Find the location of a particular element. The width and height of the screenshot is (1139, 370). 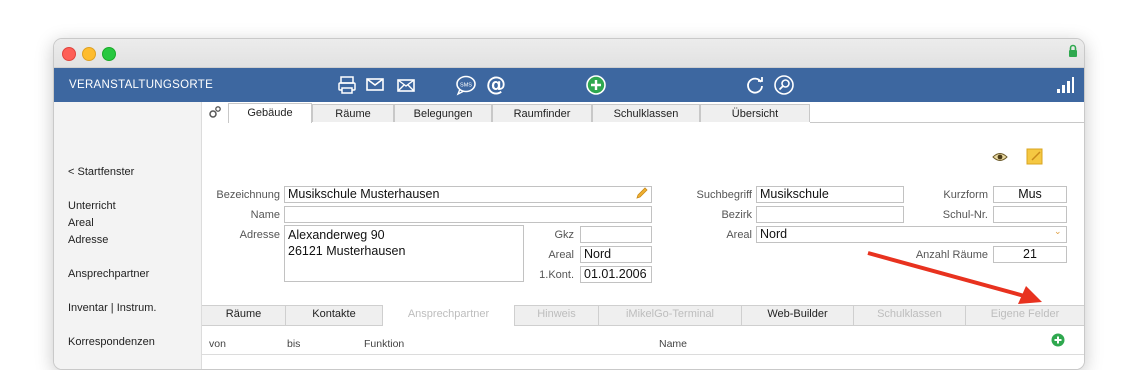

sms-icon: SMS is located at coordinates (466, 85).